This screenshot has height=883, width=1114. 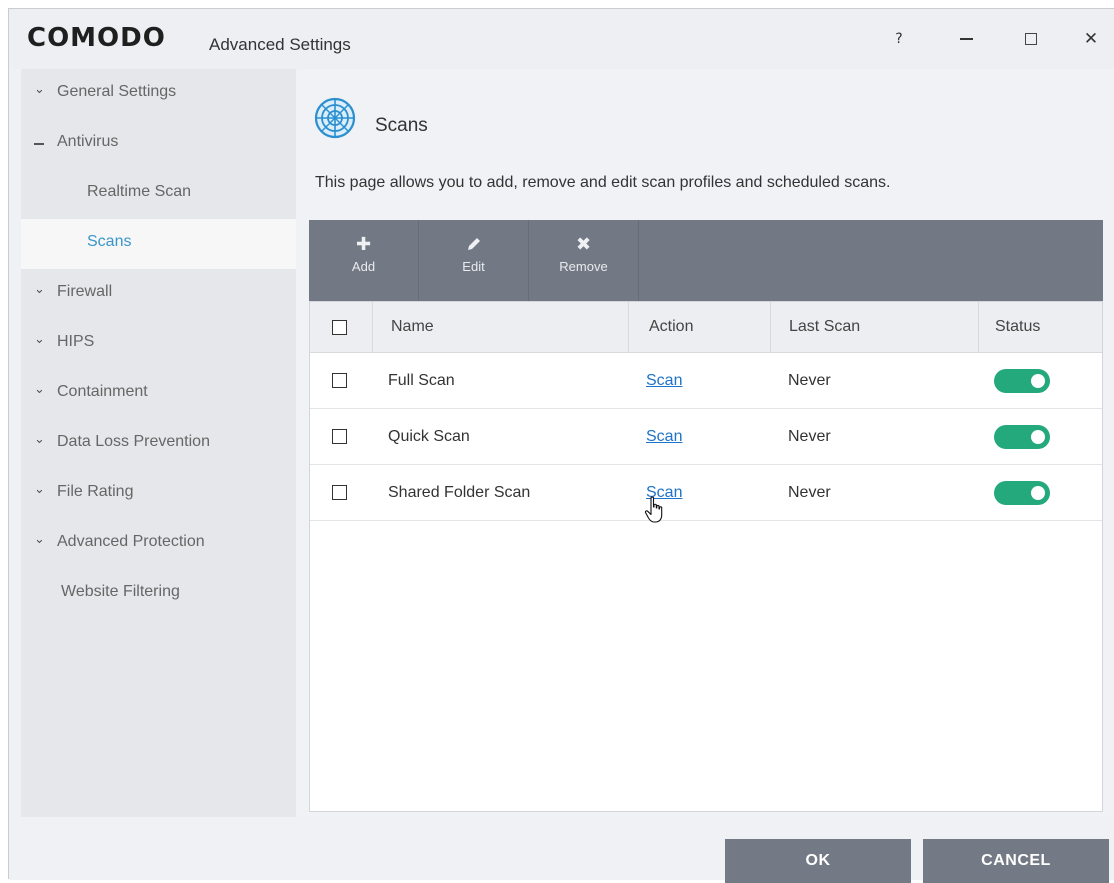 What do you see at coordinates (133, 441) in the screenshot?
I see `sidebar-item-label: Data Loss Prevention` at bounding box center [133, 441].